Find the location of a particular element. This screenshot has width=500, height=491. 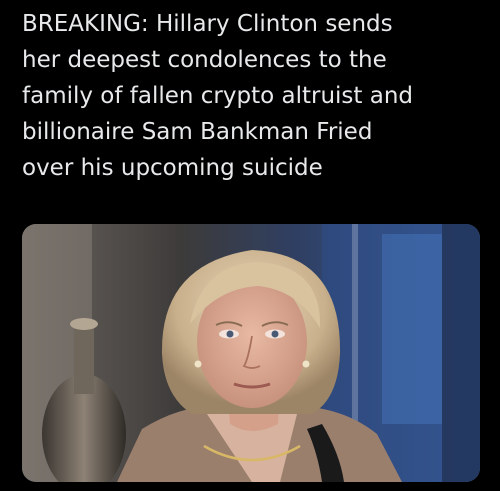

tweet-text-line: family of fallen crypto altruist and is located at coordinates (218, 96).